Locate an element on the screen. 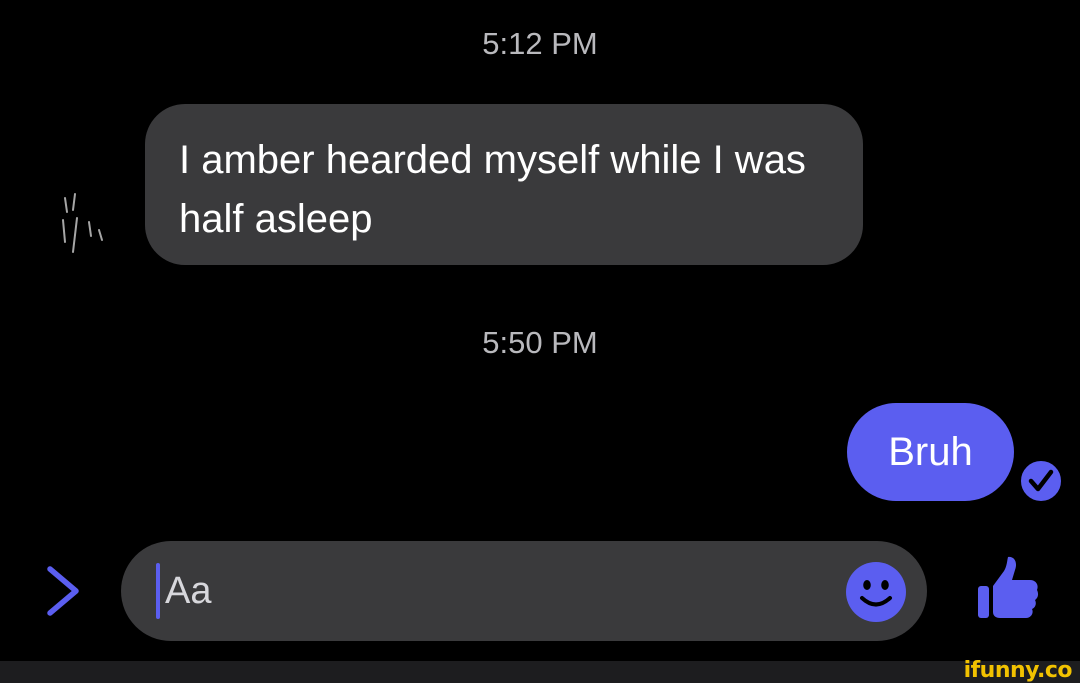 This screenshot has width=1080, height=683. message-timestamp: 5:12 PM is located at coordinates (540, 43).